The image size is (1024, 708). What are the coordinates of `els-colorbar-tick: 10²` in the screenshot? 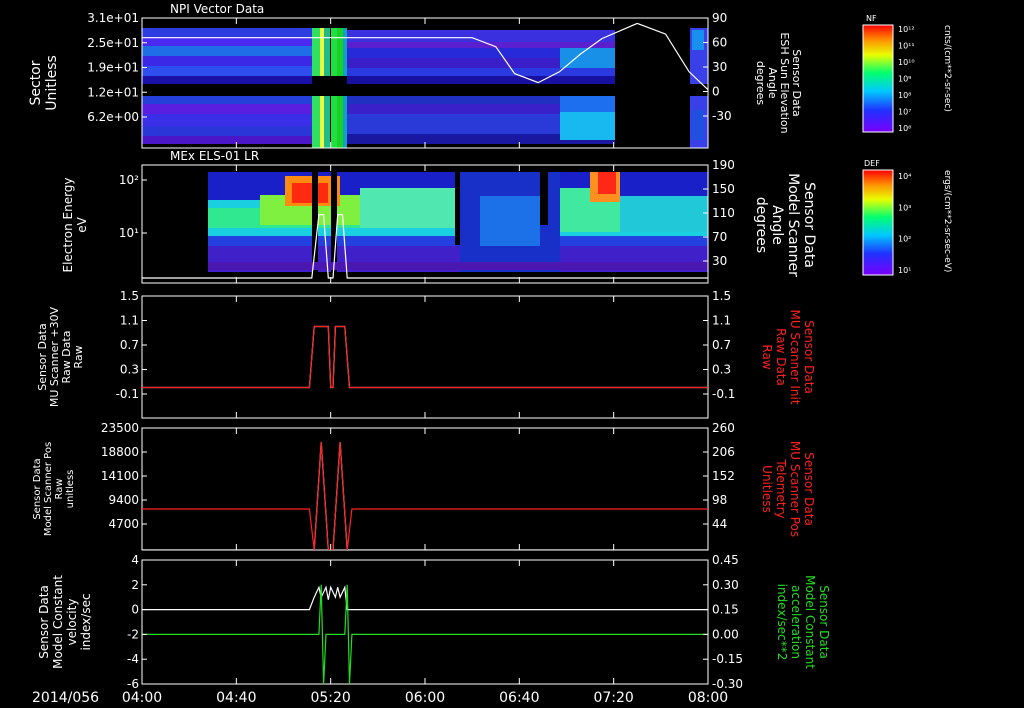 It's located at (904, 239).